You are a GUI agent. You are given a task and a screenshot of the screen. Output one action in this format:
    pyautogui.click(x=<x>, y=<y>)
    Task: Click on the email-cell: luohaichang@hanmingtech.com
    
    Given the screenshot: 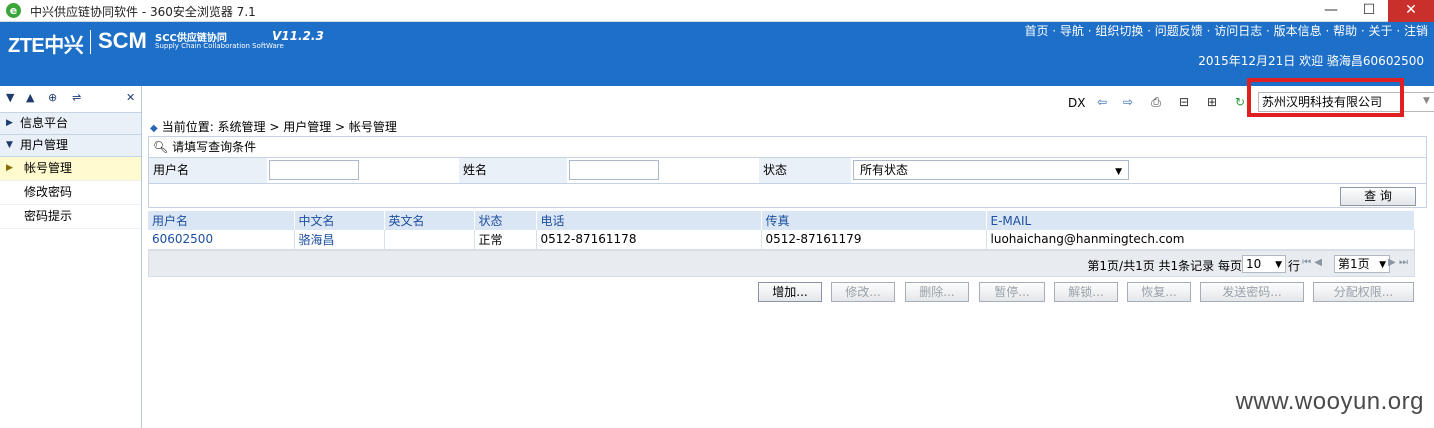 What is the action you would take?
    pyautogui.click(x=1200, y=240)
    